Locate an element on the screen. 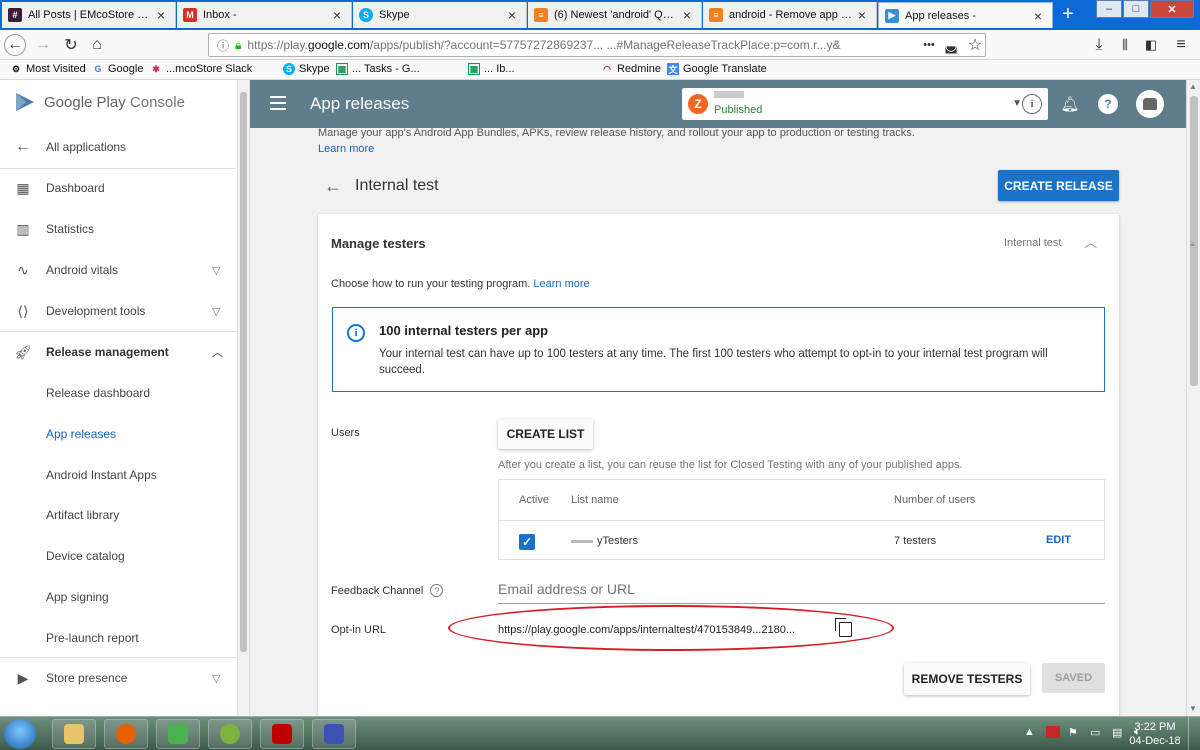 This screenshot has height=750, width=1200. menu-icon: ≡ is located at coordinates (1181, 45).